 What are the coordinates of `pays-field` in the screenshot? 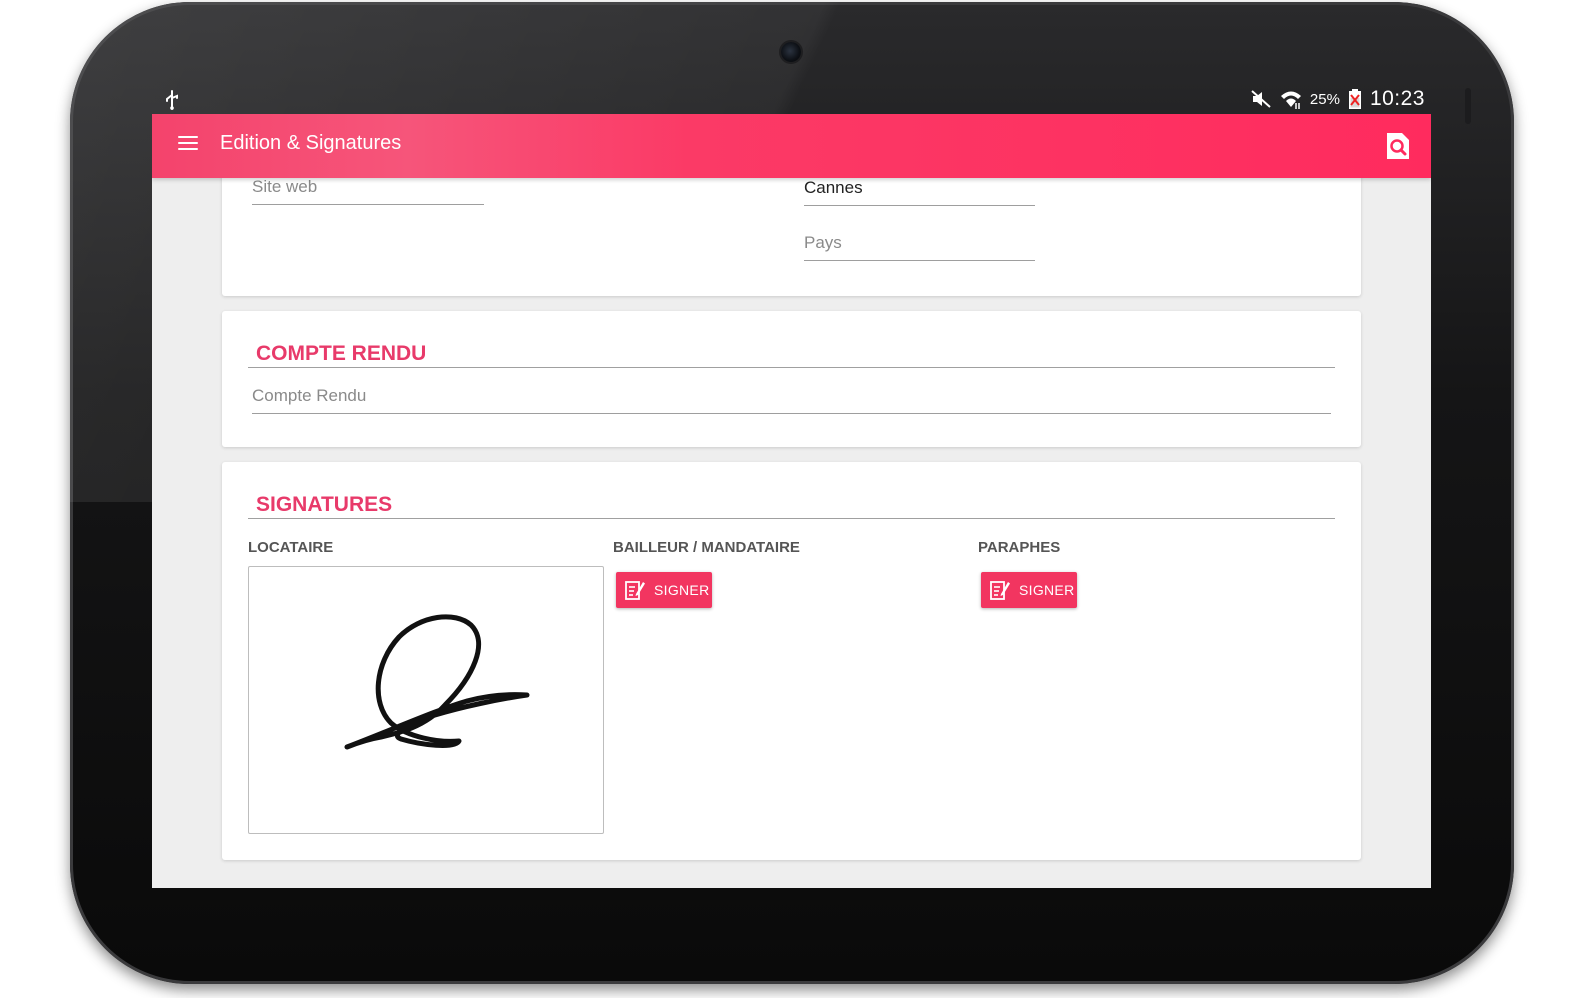 It's located at (919, 245).